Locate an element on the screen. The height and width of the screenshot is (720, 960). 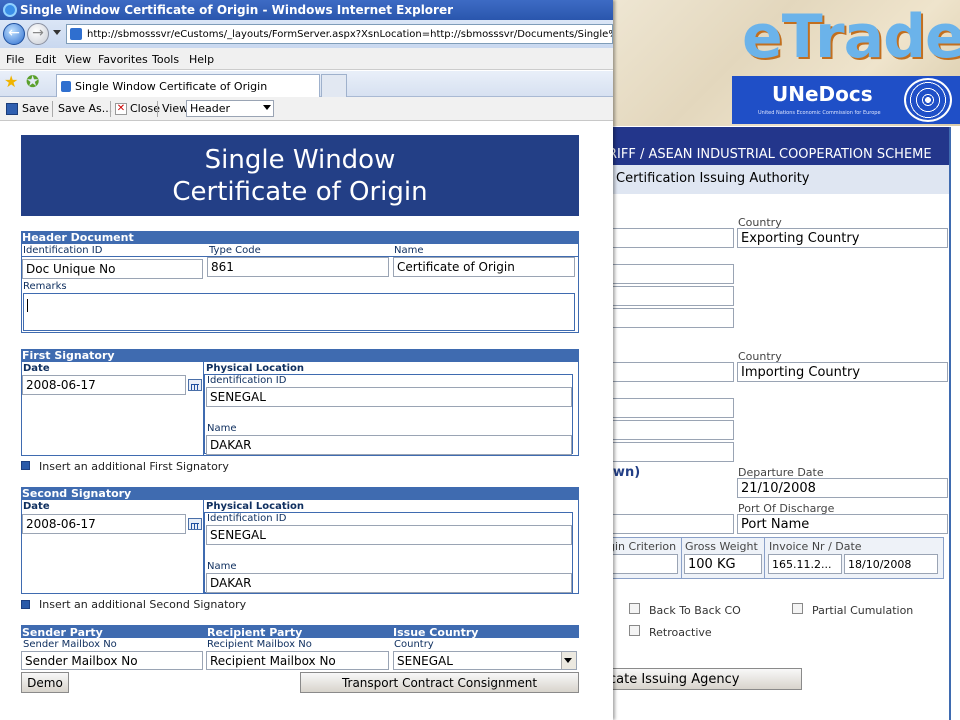
unedocs-text: UNeDocs is located at coordinates (822, 94).